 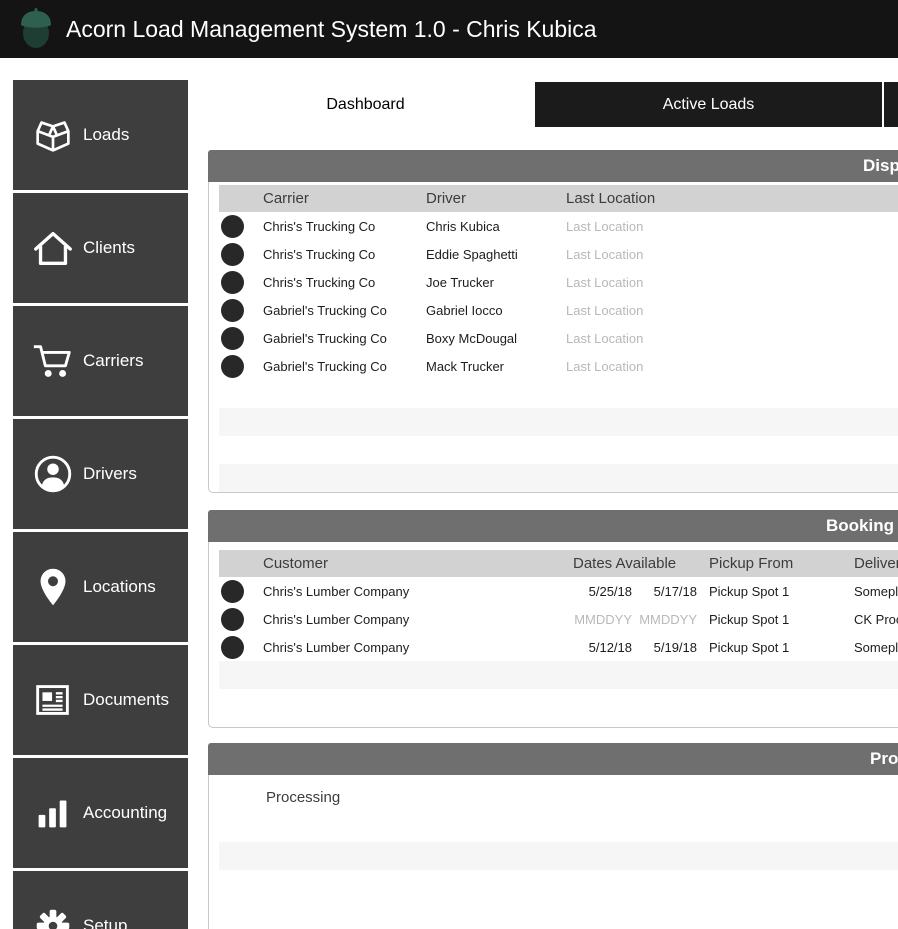 What do you see at coordinates (880, 165) in the screenshot?
I see `dispatch-panel-title: Disp` at bounding box center [880, 165].